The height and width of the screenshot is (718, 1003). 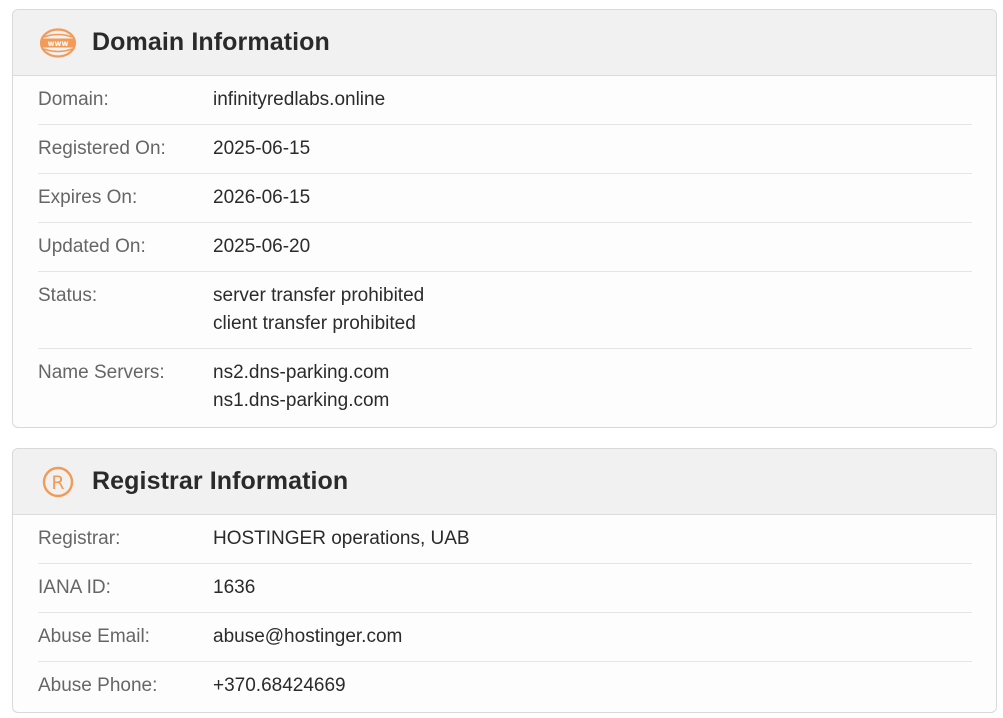 I want to click on expires-on-row: Expires On: 2026-06-15, so click(x=505, y=198).